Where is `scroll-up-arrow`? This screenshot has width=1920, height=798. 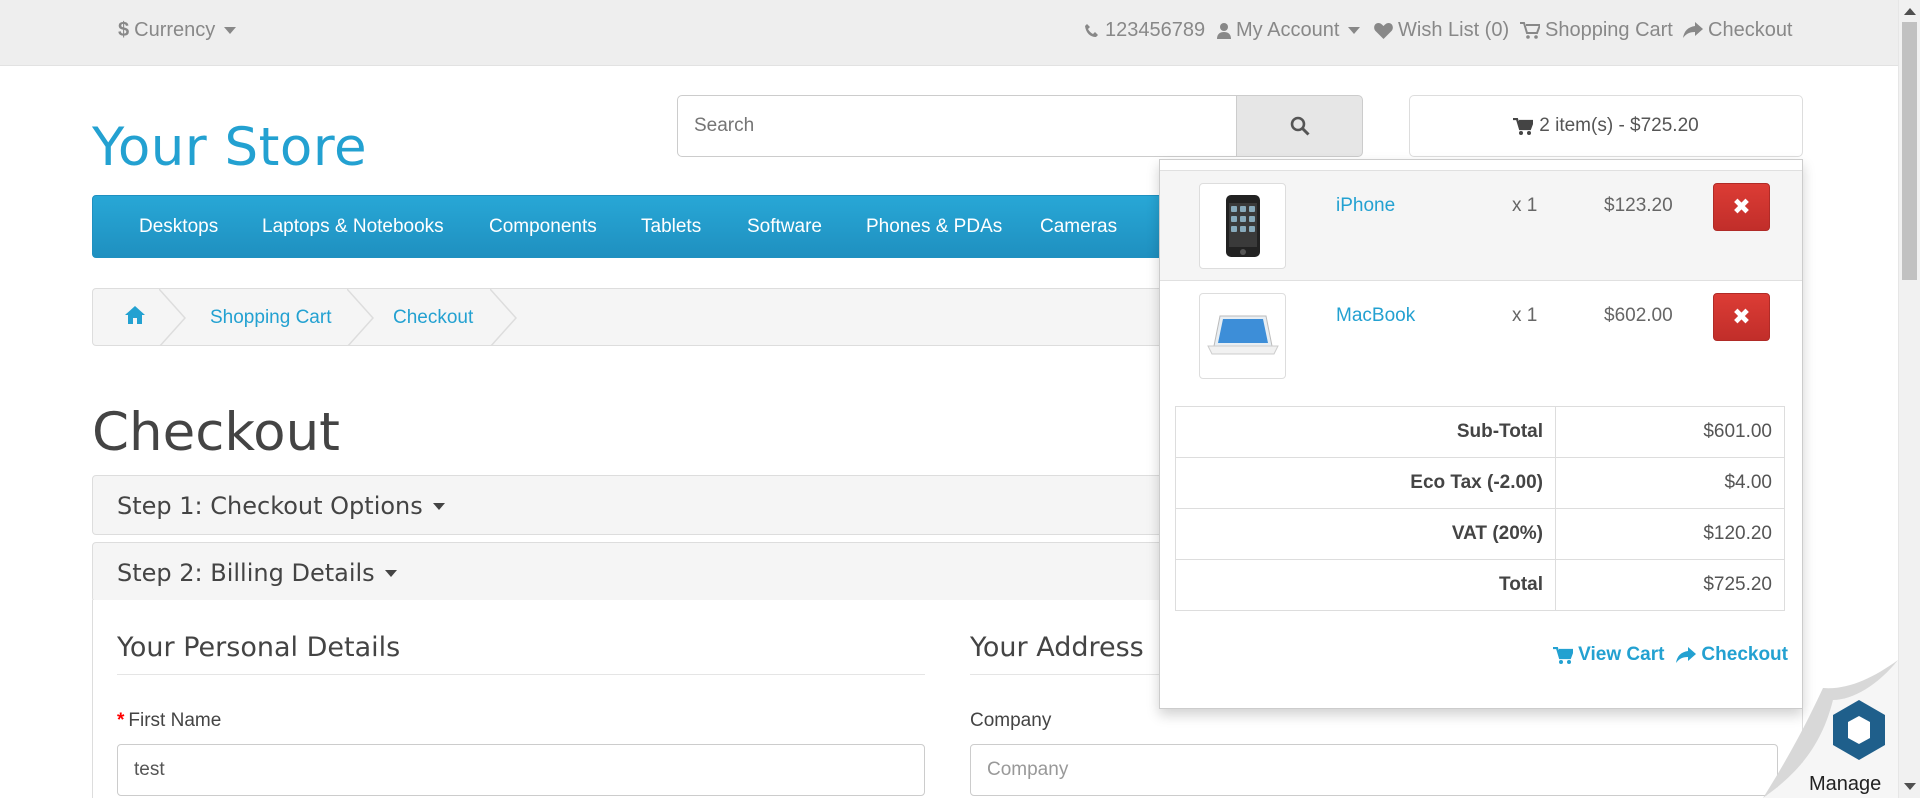 scroll-up-arrow is located at coordinates (1910, 11).